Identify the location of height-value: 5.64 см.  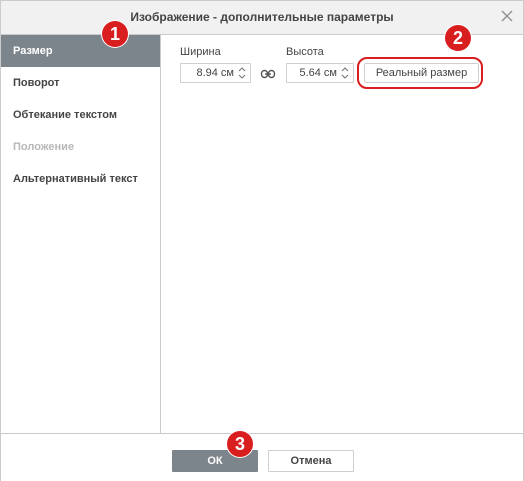
(318, 73).